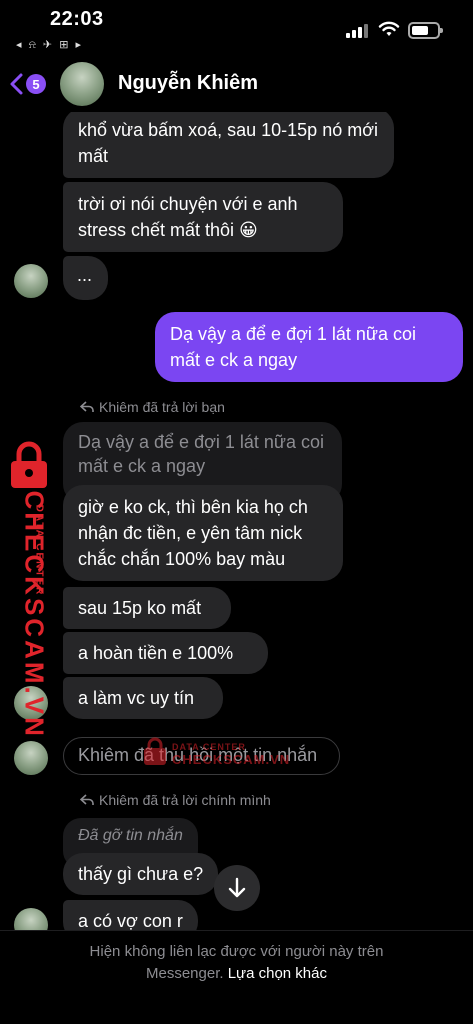 Image resolution: width=473 pixels, height=1024 pixels. I want to click on contact-avatar, so click(82, 84).